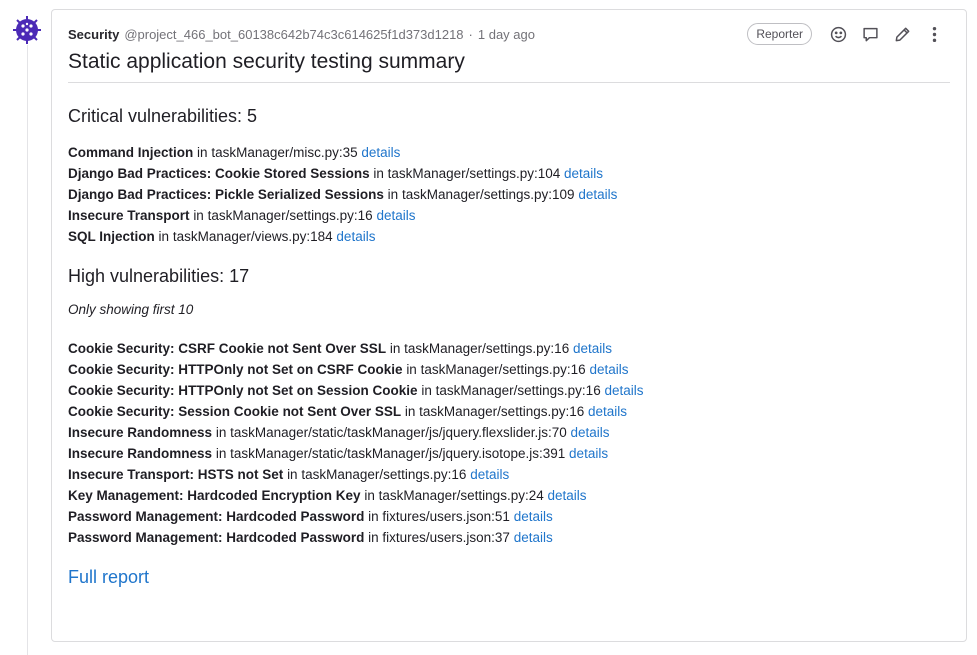 Image resolution: width=977 pixels, height=655 pixels. I want to click on more-actions-button, so click(934, 34).